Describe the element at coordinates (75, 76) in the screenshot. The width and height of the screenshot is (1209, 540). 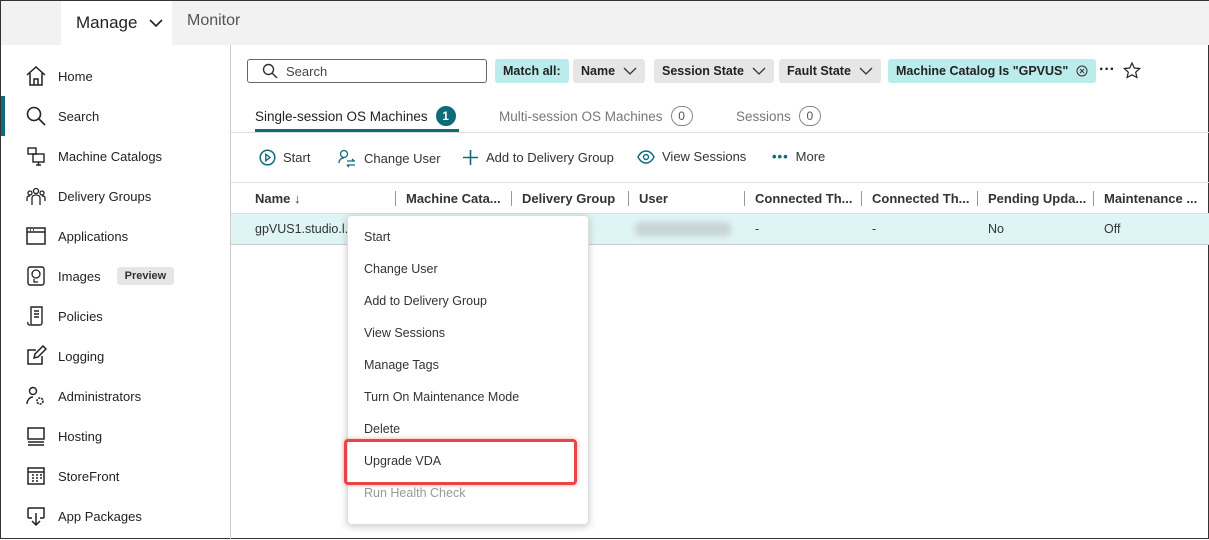
I see `sidebar-item-label: Home` at that location.